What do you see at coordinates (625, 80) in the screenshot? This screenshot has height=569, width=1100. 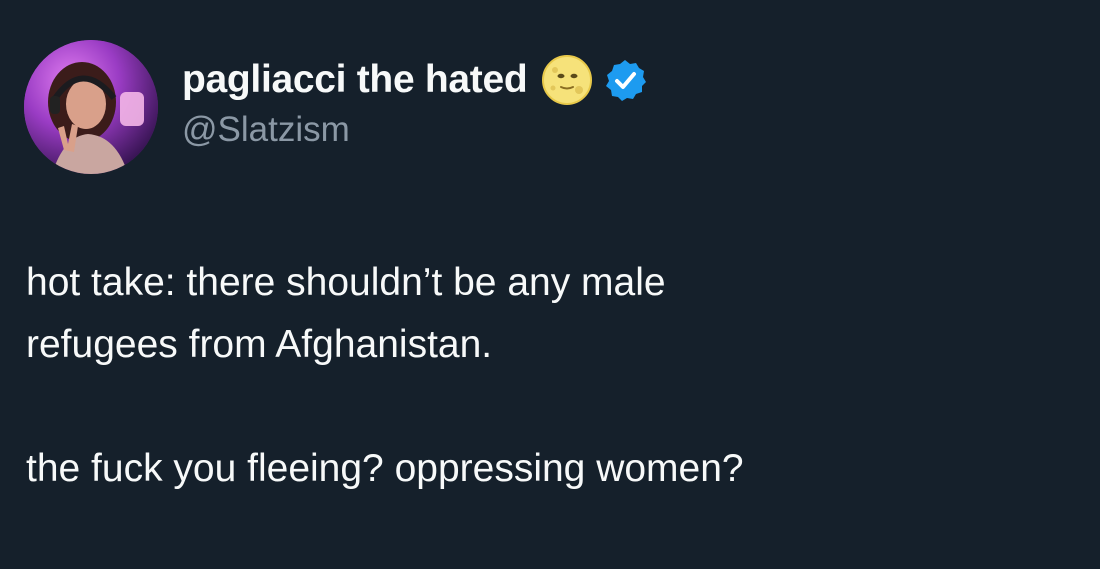 I see `verified-badge-icon` at bounding box center [625, 80].